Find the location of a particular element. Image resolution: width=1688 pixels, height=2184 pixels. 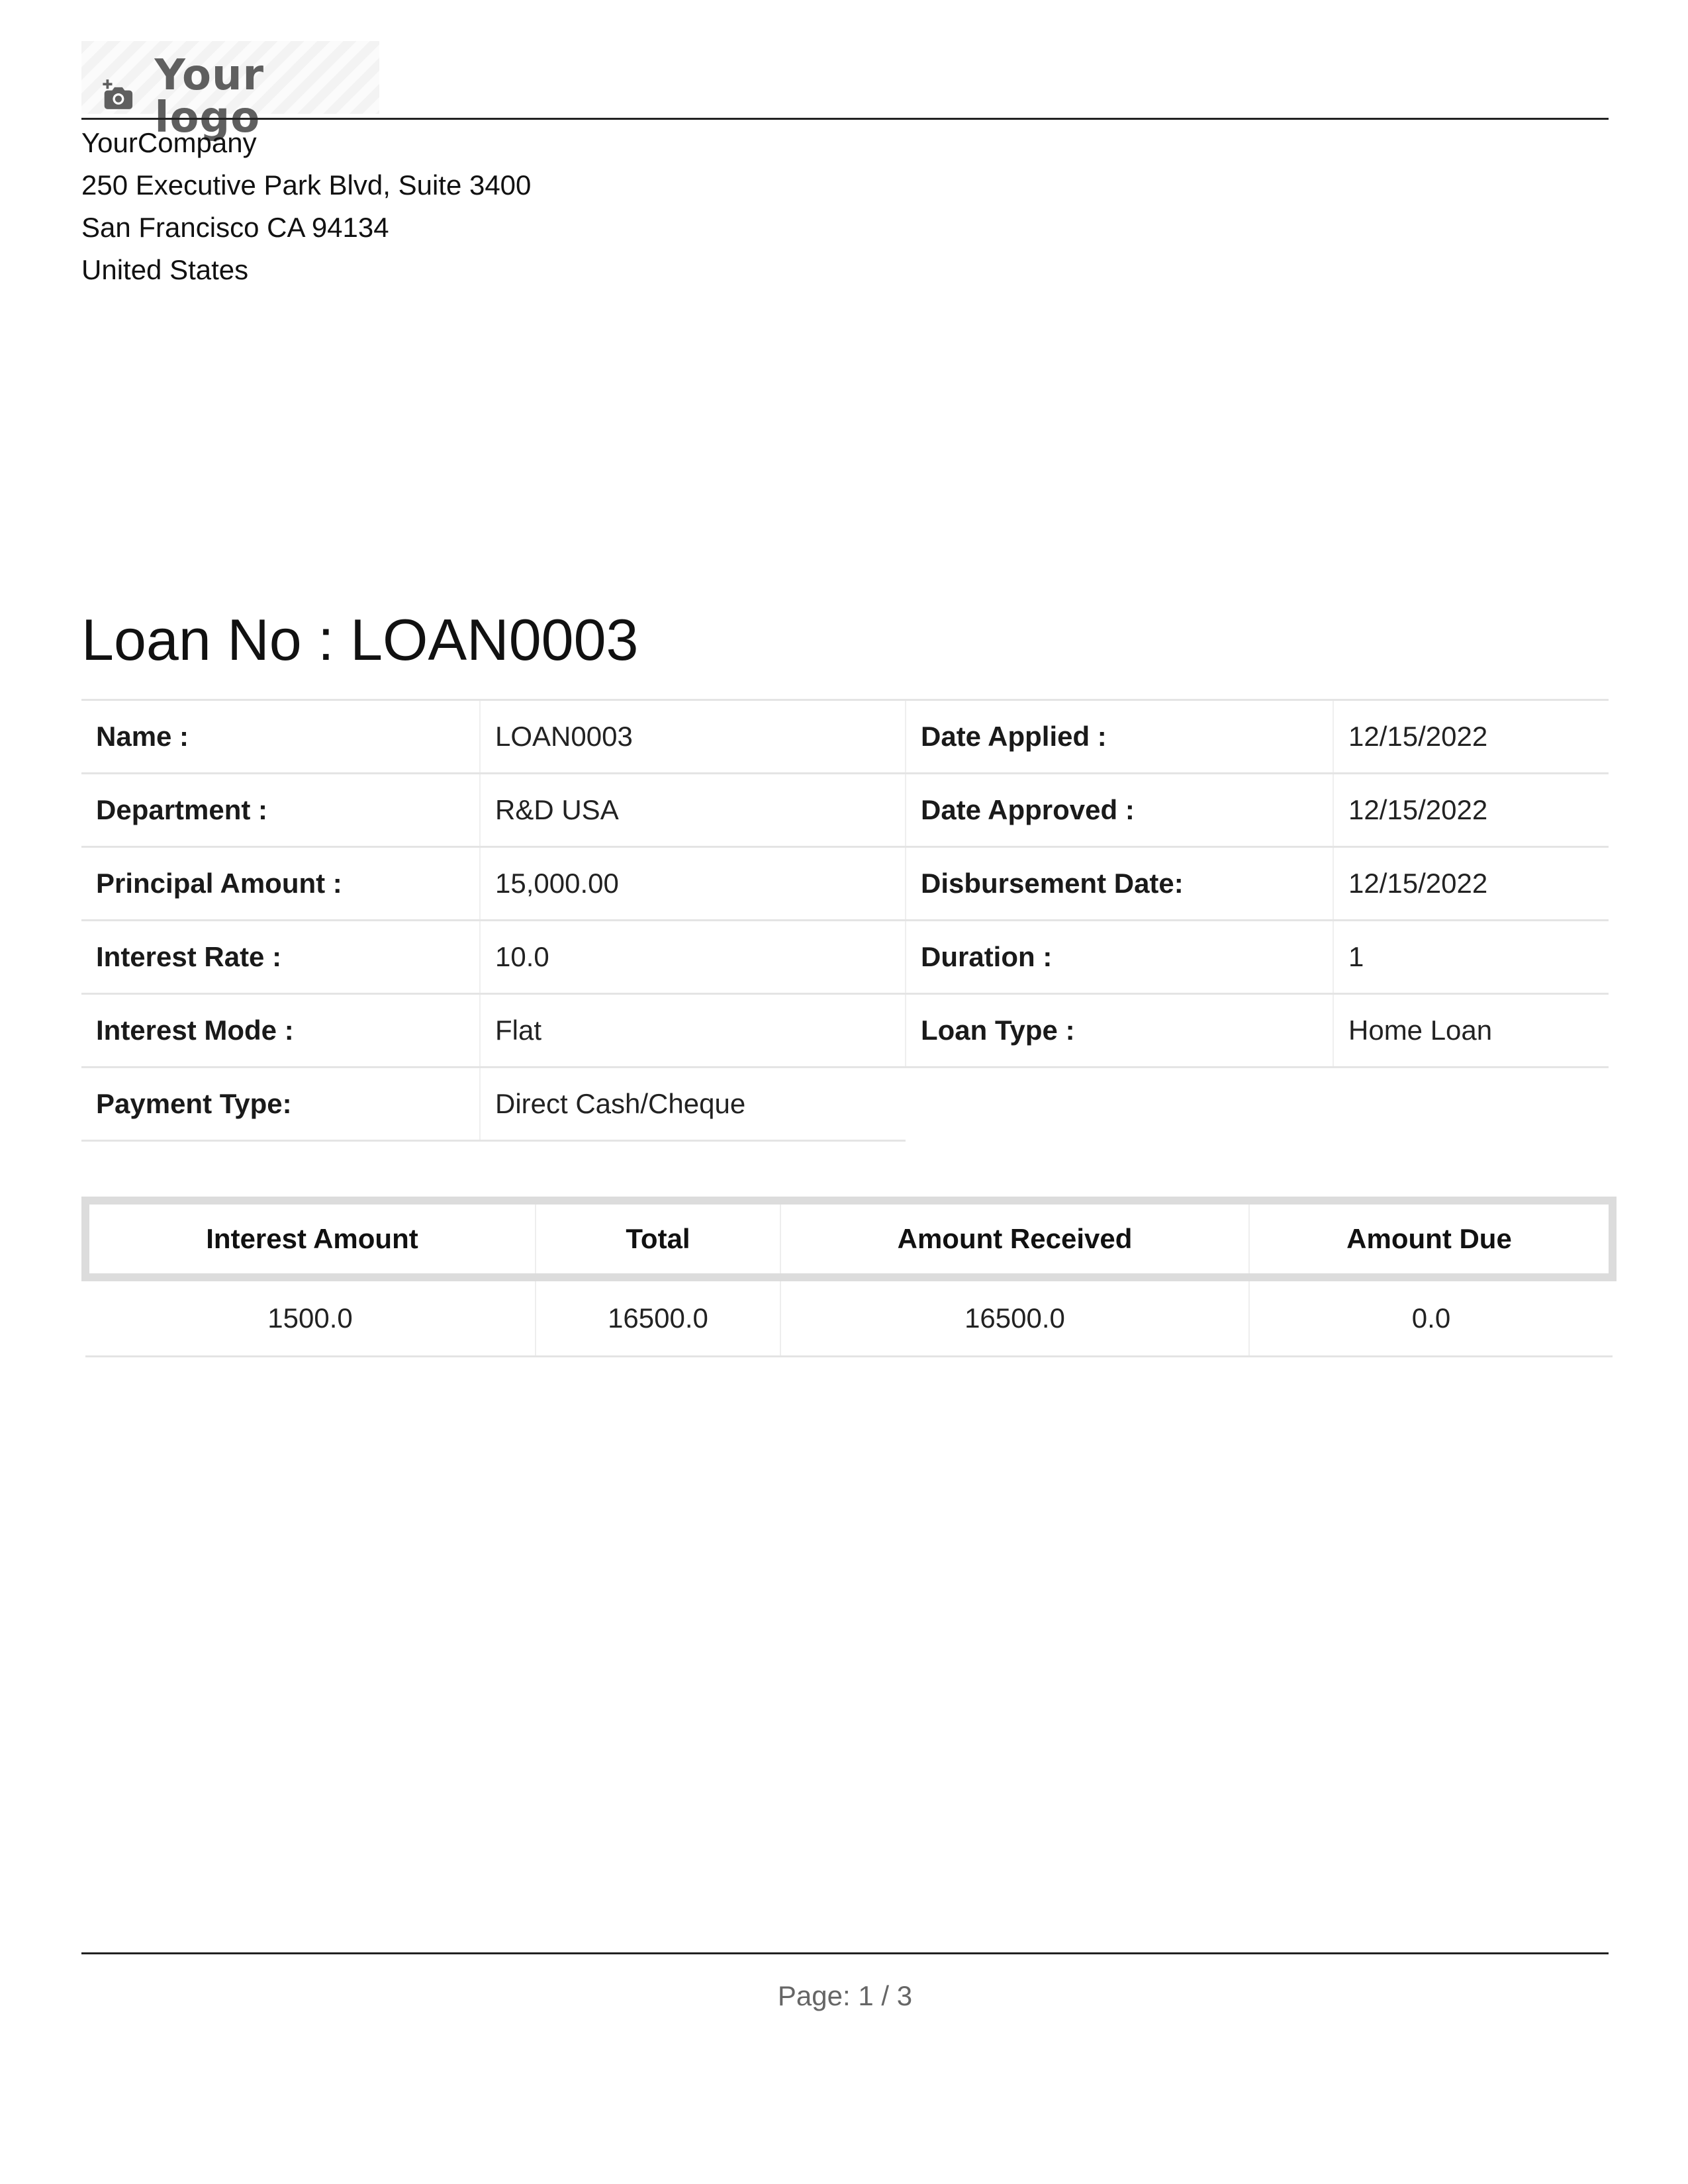

interest-mode-value: Flat is located at coordinates (692, 1030).